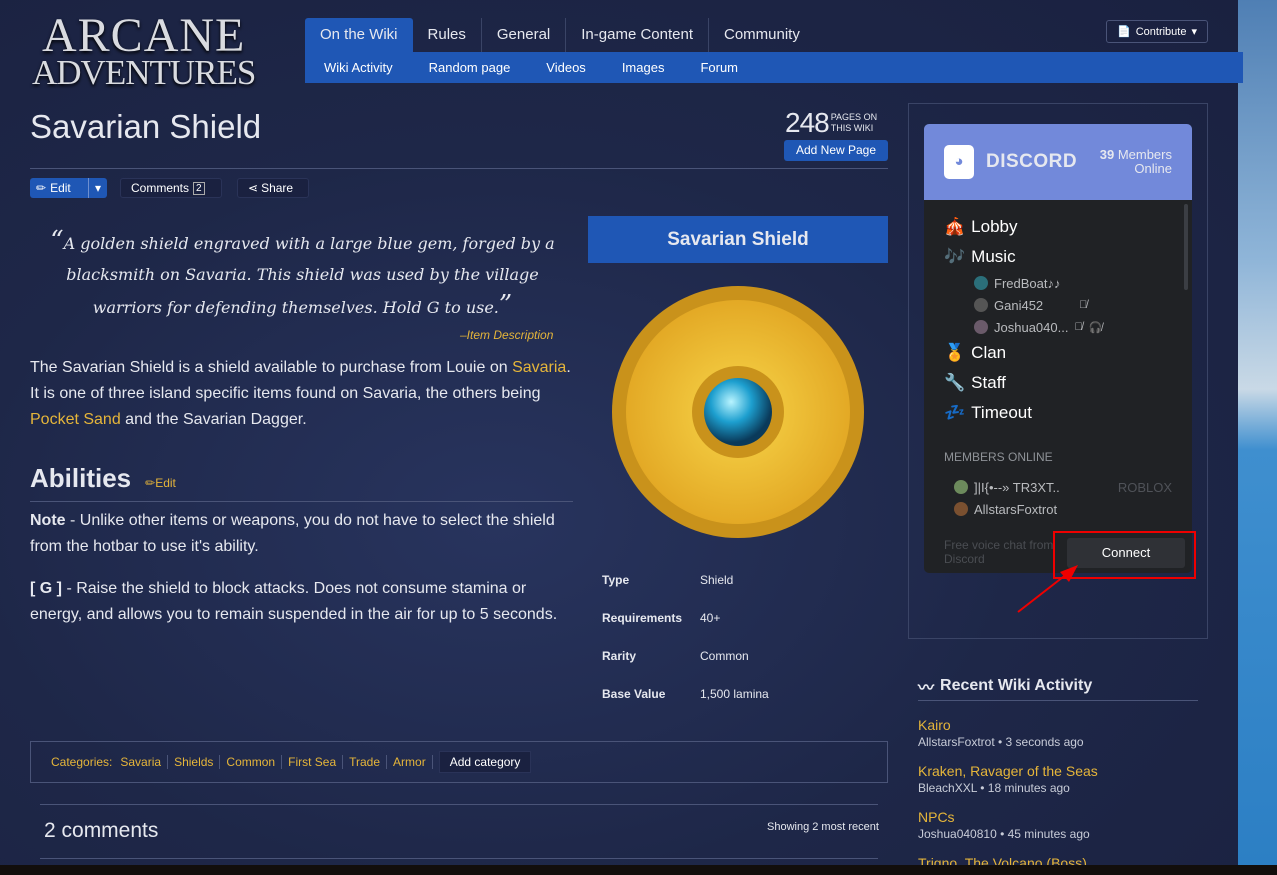 Image resolution: width=1277 pixels, height=875 pixels. Describe the element at coordinates (1058, 227) in the screenshot. I see `channel-lobby: 🎪 Lobby` at that location.